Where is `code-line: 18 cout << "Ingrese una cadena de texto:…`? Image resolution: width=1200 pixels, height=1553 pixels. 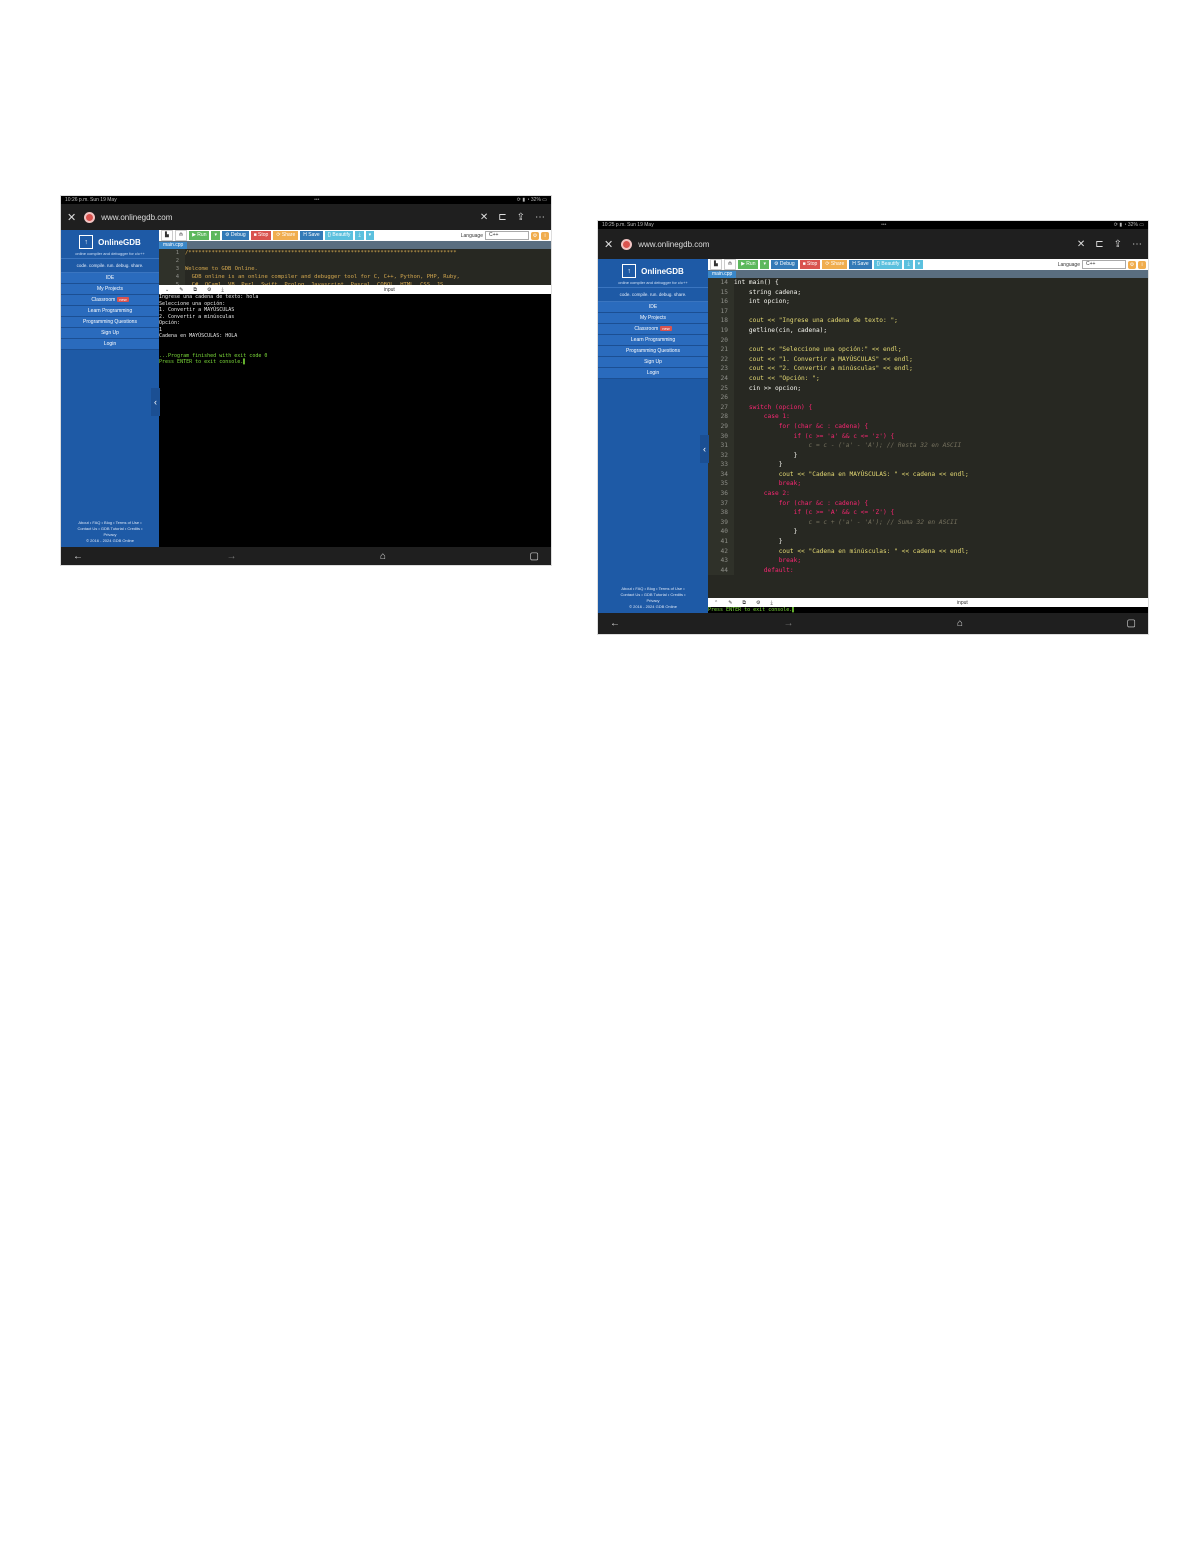
code-line: 18 cout << "Ingrese una cadena de texto:… is located at coordinates (928, 321).